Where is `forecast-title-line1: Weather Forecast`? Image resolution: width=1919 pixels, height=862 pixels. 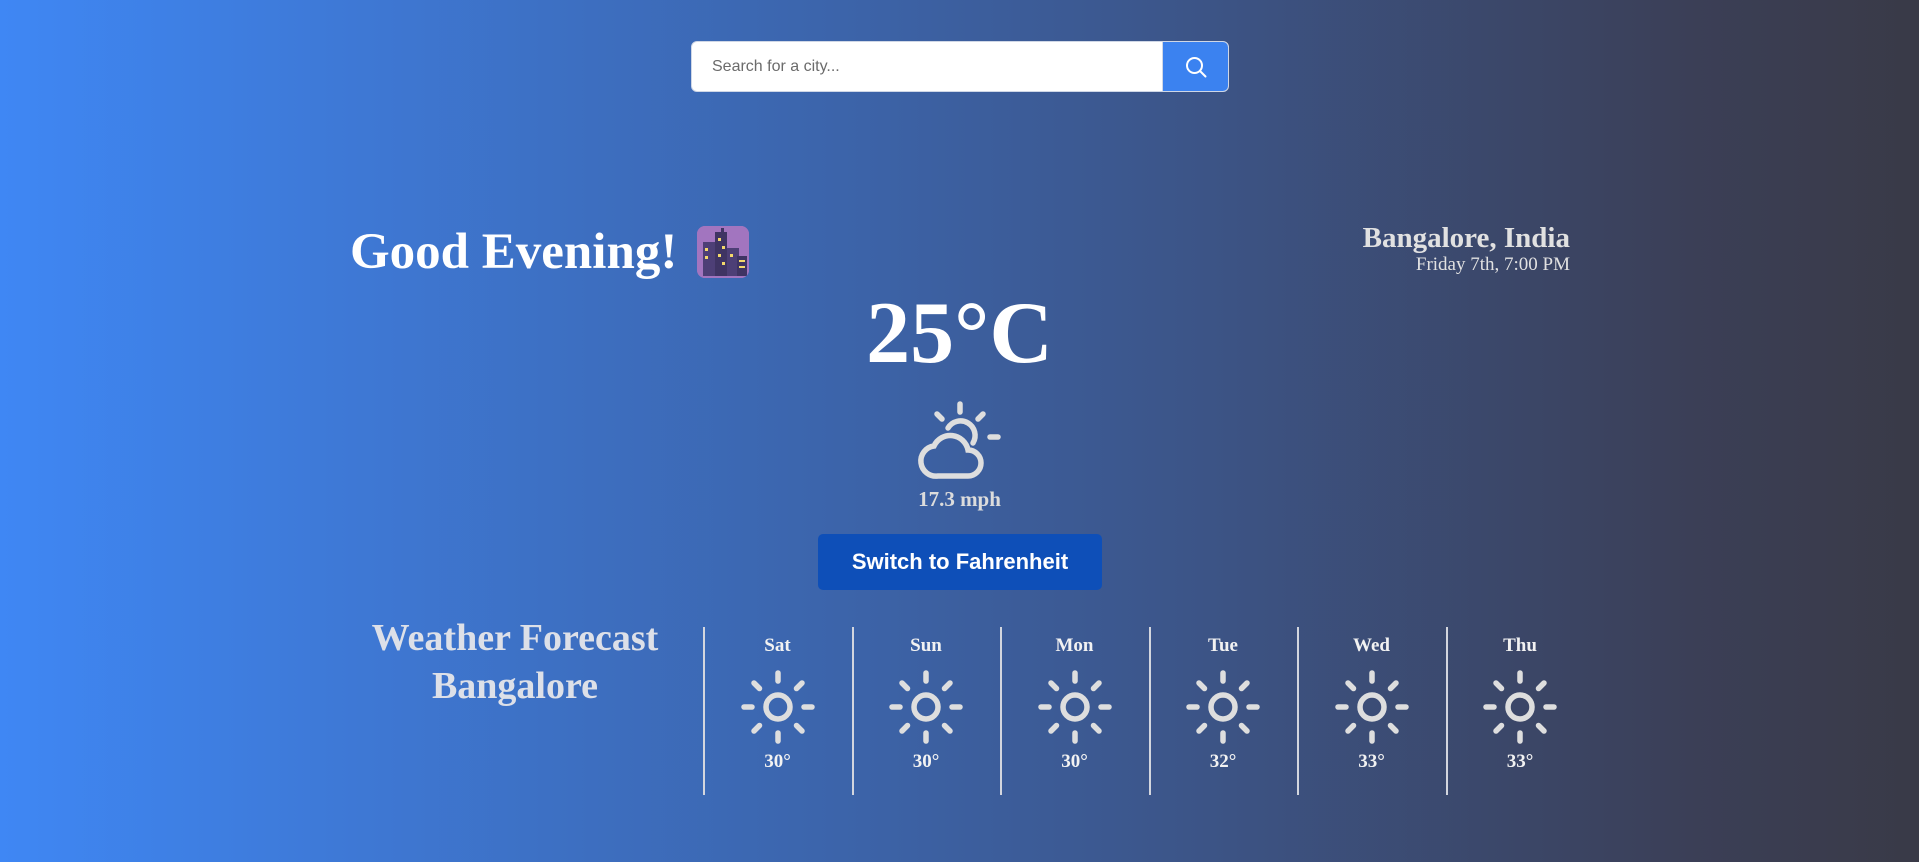 forecast-title-line1: Weather Forecast is located at coordinates (515, 638).